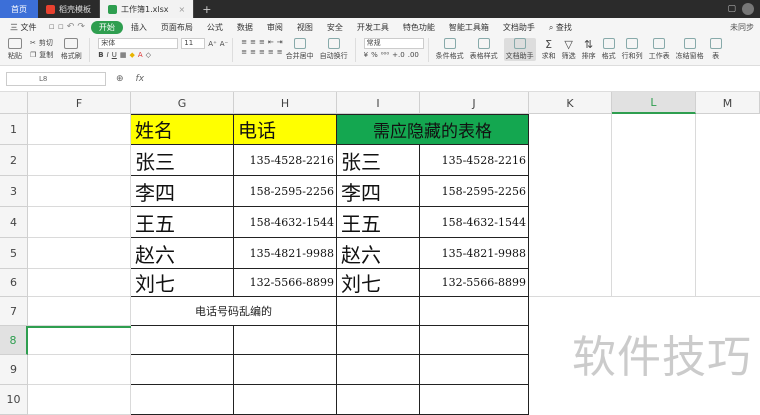  I want to click on format-button: 格式, so click(609, 49).